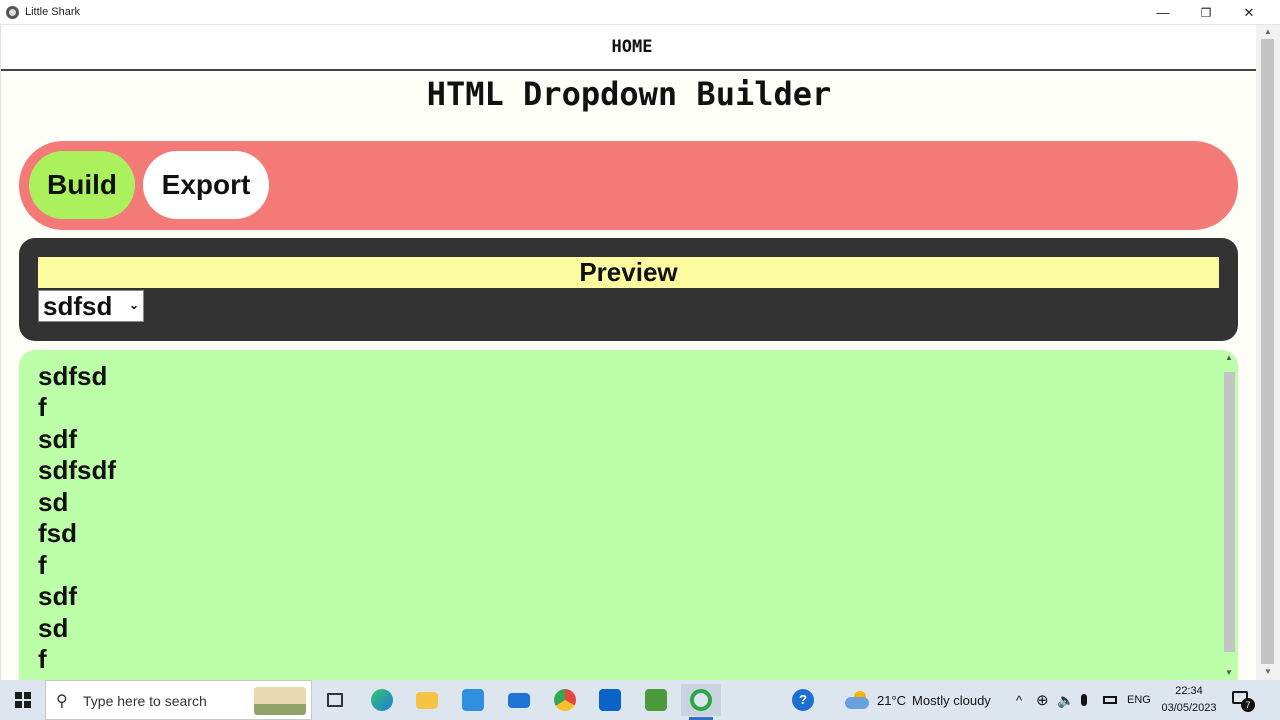 Image resolution: width=1280 pixels, height=720 pixels. I want to click on weather-widget: 21°C Mostly cloudy, so click(918, 700).